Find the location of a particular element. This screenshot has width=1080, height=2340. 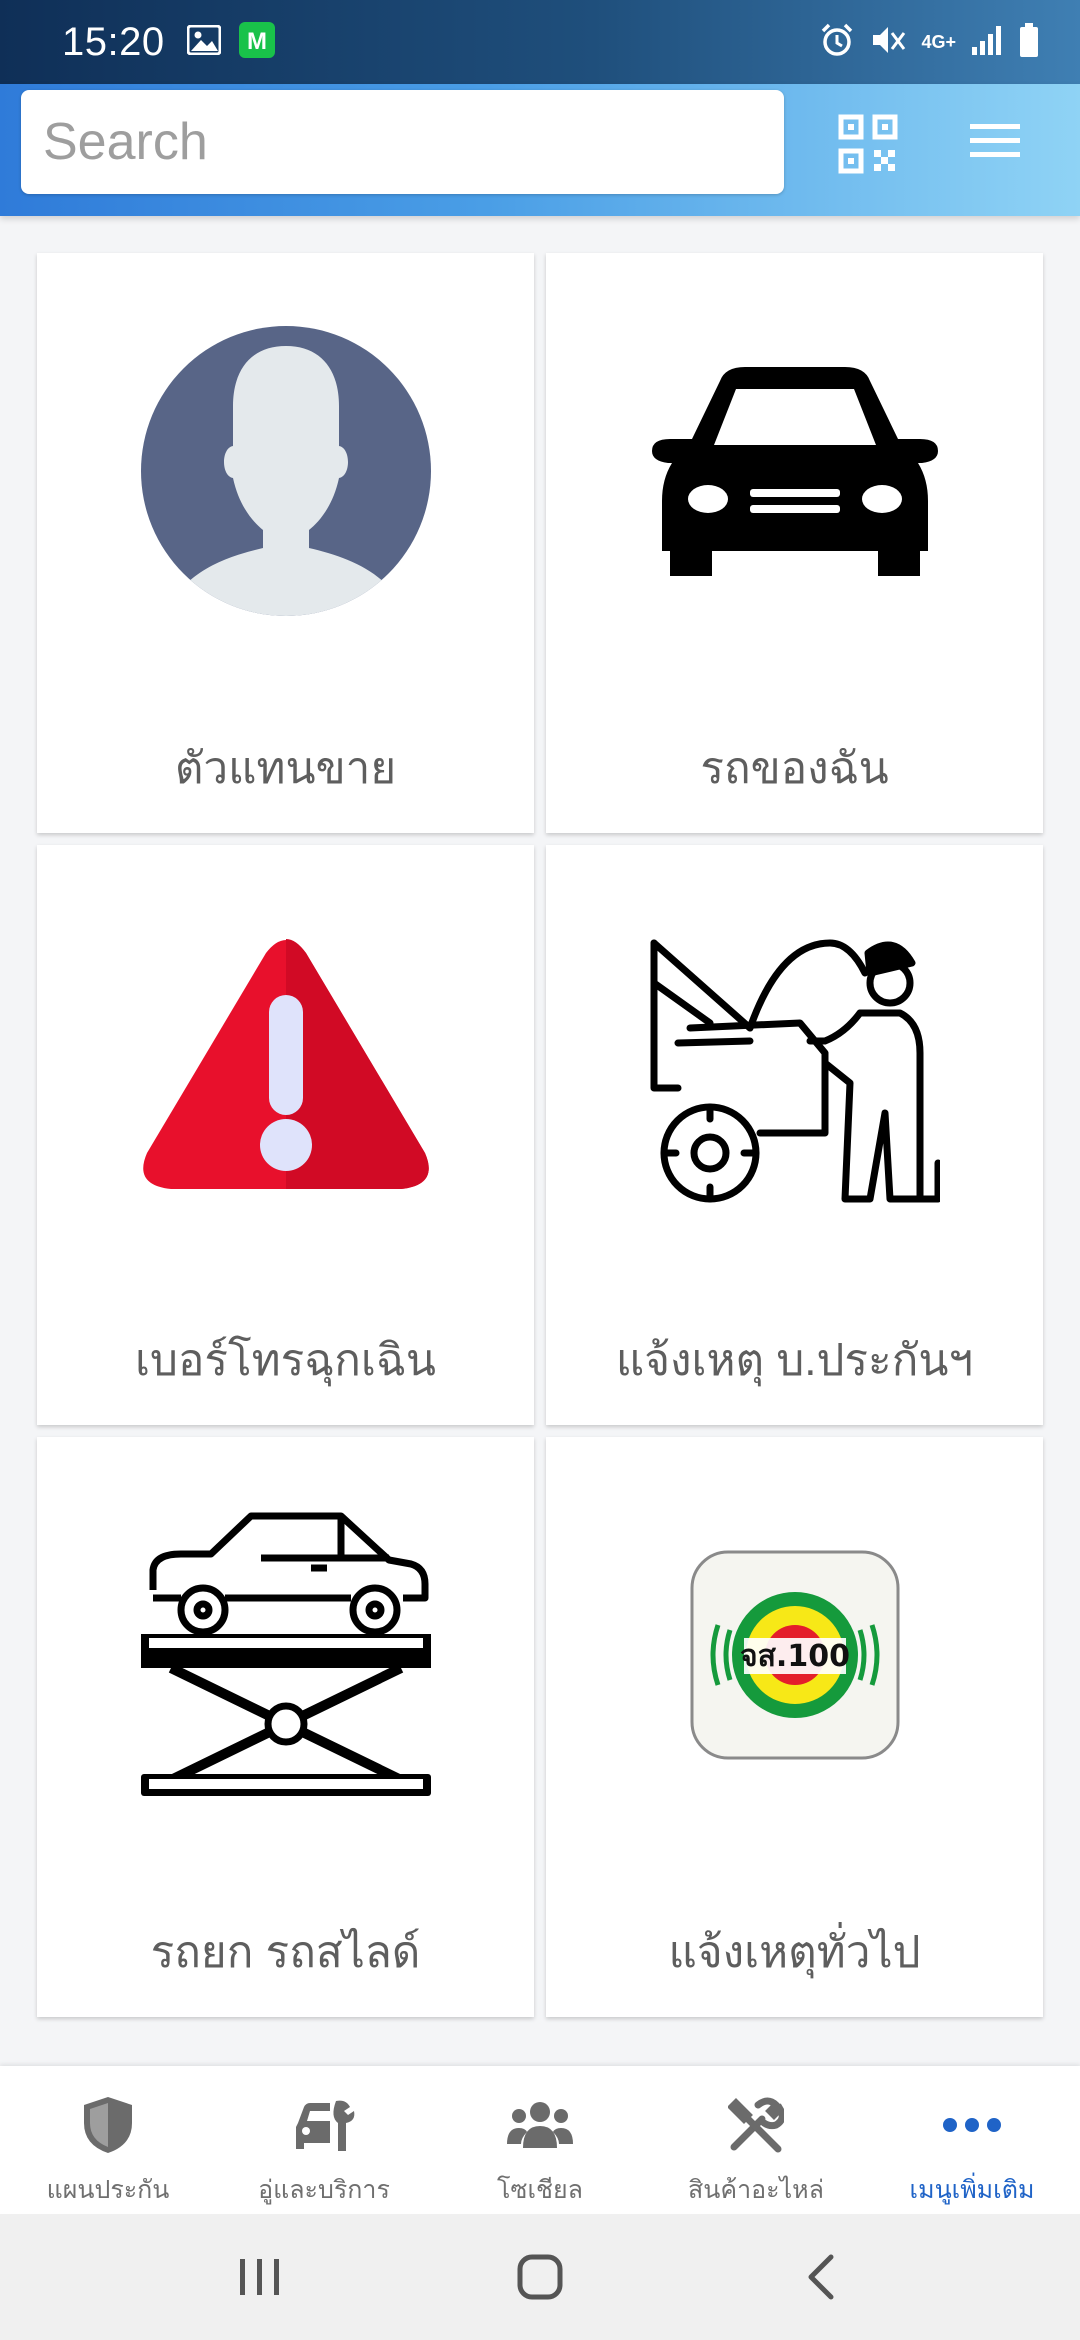

card-label: แจ้งเหตุ บ.ประกันฯ is located at coordinates (794, 1360).